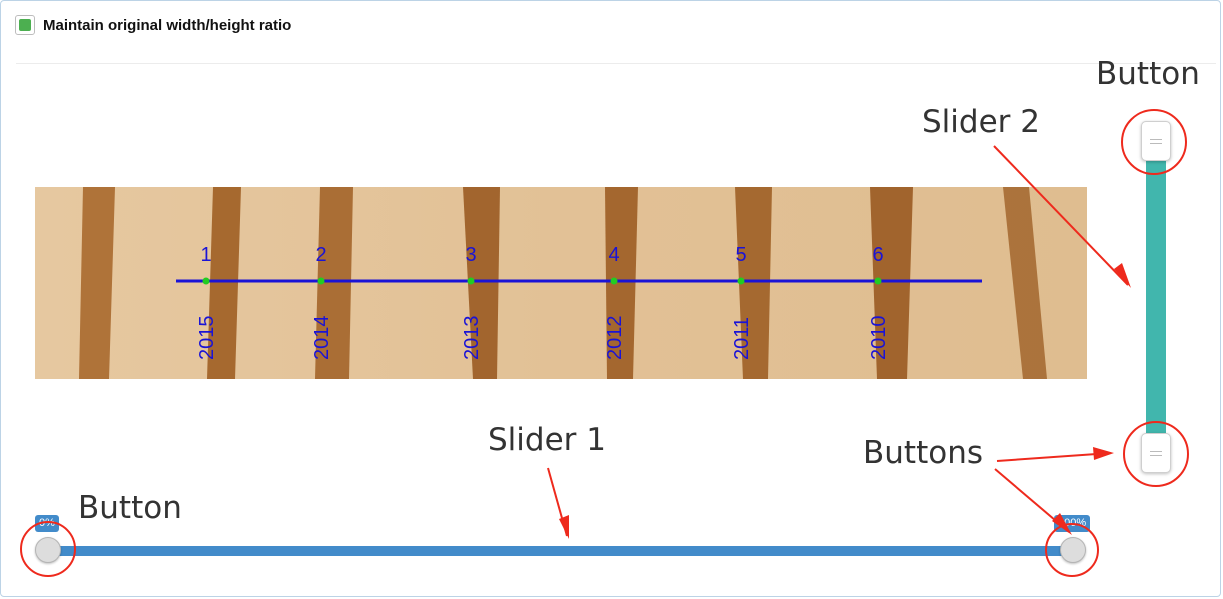 Image resolution: width=1223 pixels, height=599 pixels. What do you see at coordinates (616, 63) in the screenshot?
I see `divider` at bounding box center [616, 63].